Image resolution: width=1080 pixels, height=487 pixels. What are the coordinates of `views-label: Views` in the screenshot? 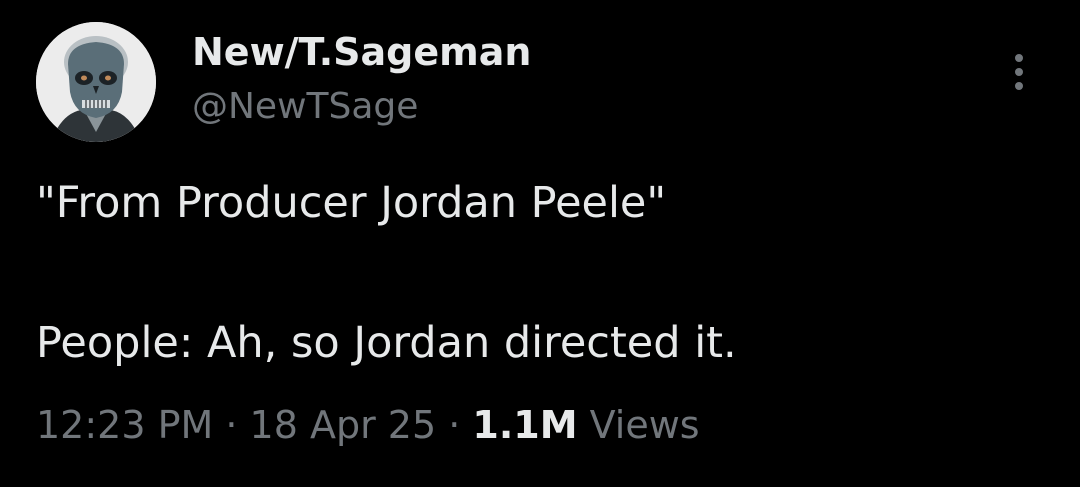 It's located at (638, 425).